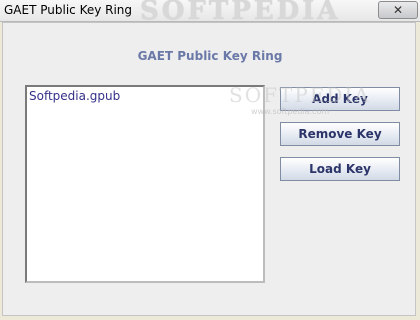 The image size is (420, 320). Describe the element at coordinates (340, 134) in the screenshot. I see `remove-key-button: Remove Key` at that location.